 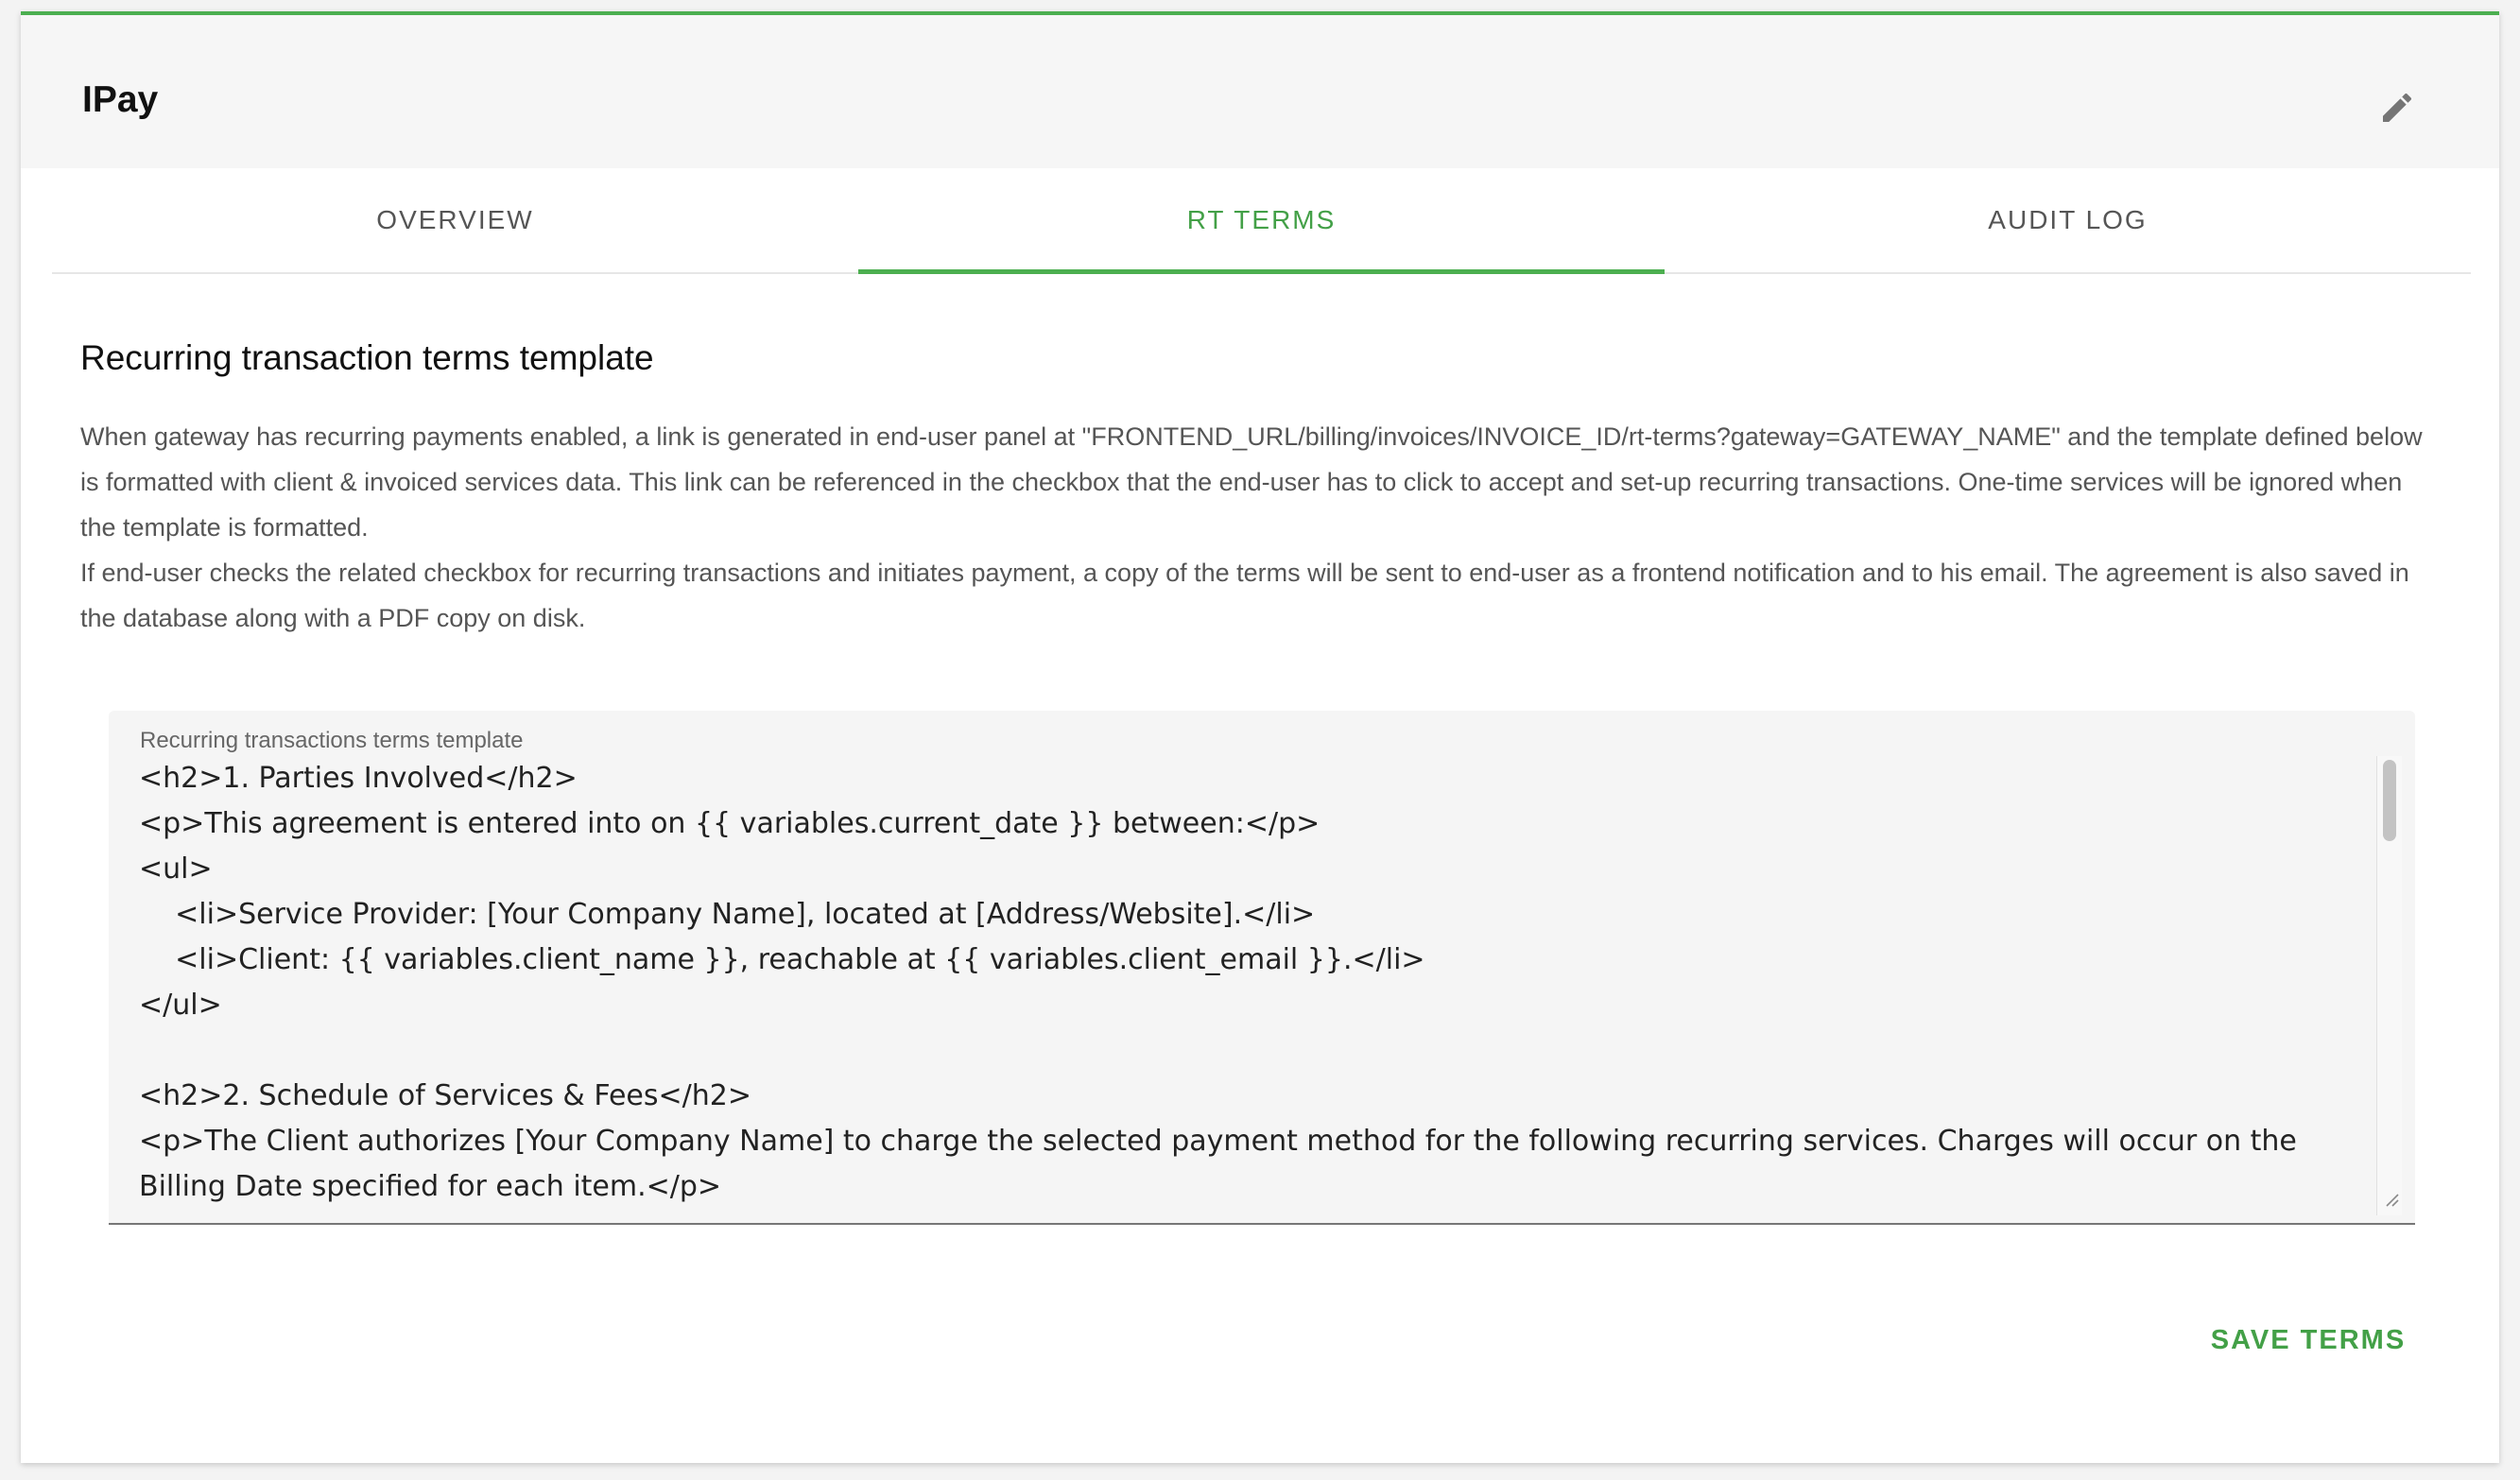 I want to click on tab-bar: OVERVIEW RT TERMS AUDIT LOG, so click(x=1261, y=221).